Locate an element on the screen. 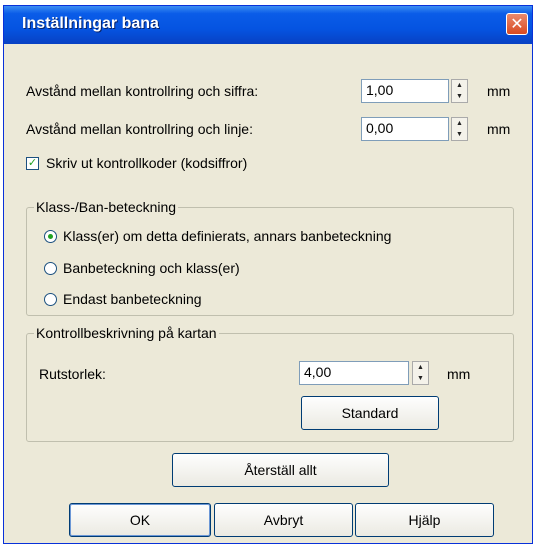 Image resolution: width=538 pixels, height=547 pixels. close-icon: ✕ is located at coordinates (517, 24).